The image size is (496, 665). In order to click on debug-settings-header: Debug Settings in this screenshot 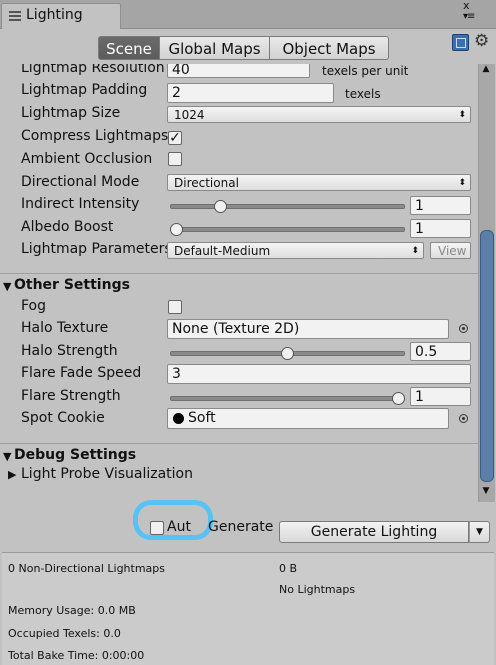, I will do `click(75, 455)`.